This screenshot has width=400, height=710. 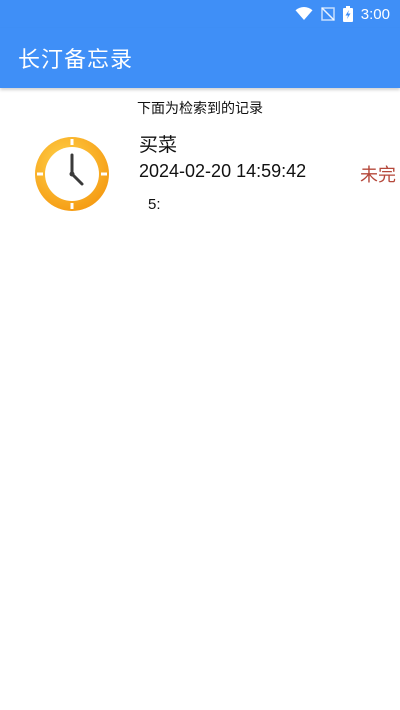 What do you see at coordinates (158, 145) in the screenshot?
I see `memo-title: 买菜` at bounding box center [158, 145].